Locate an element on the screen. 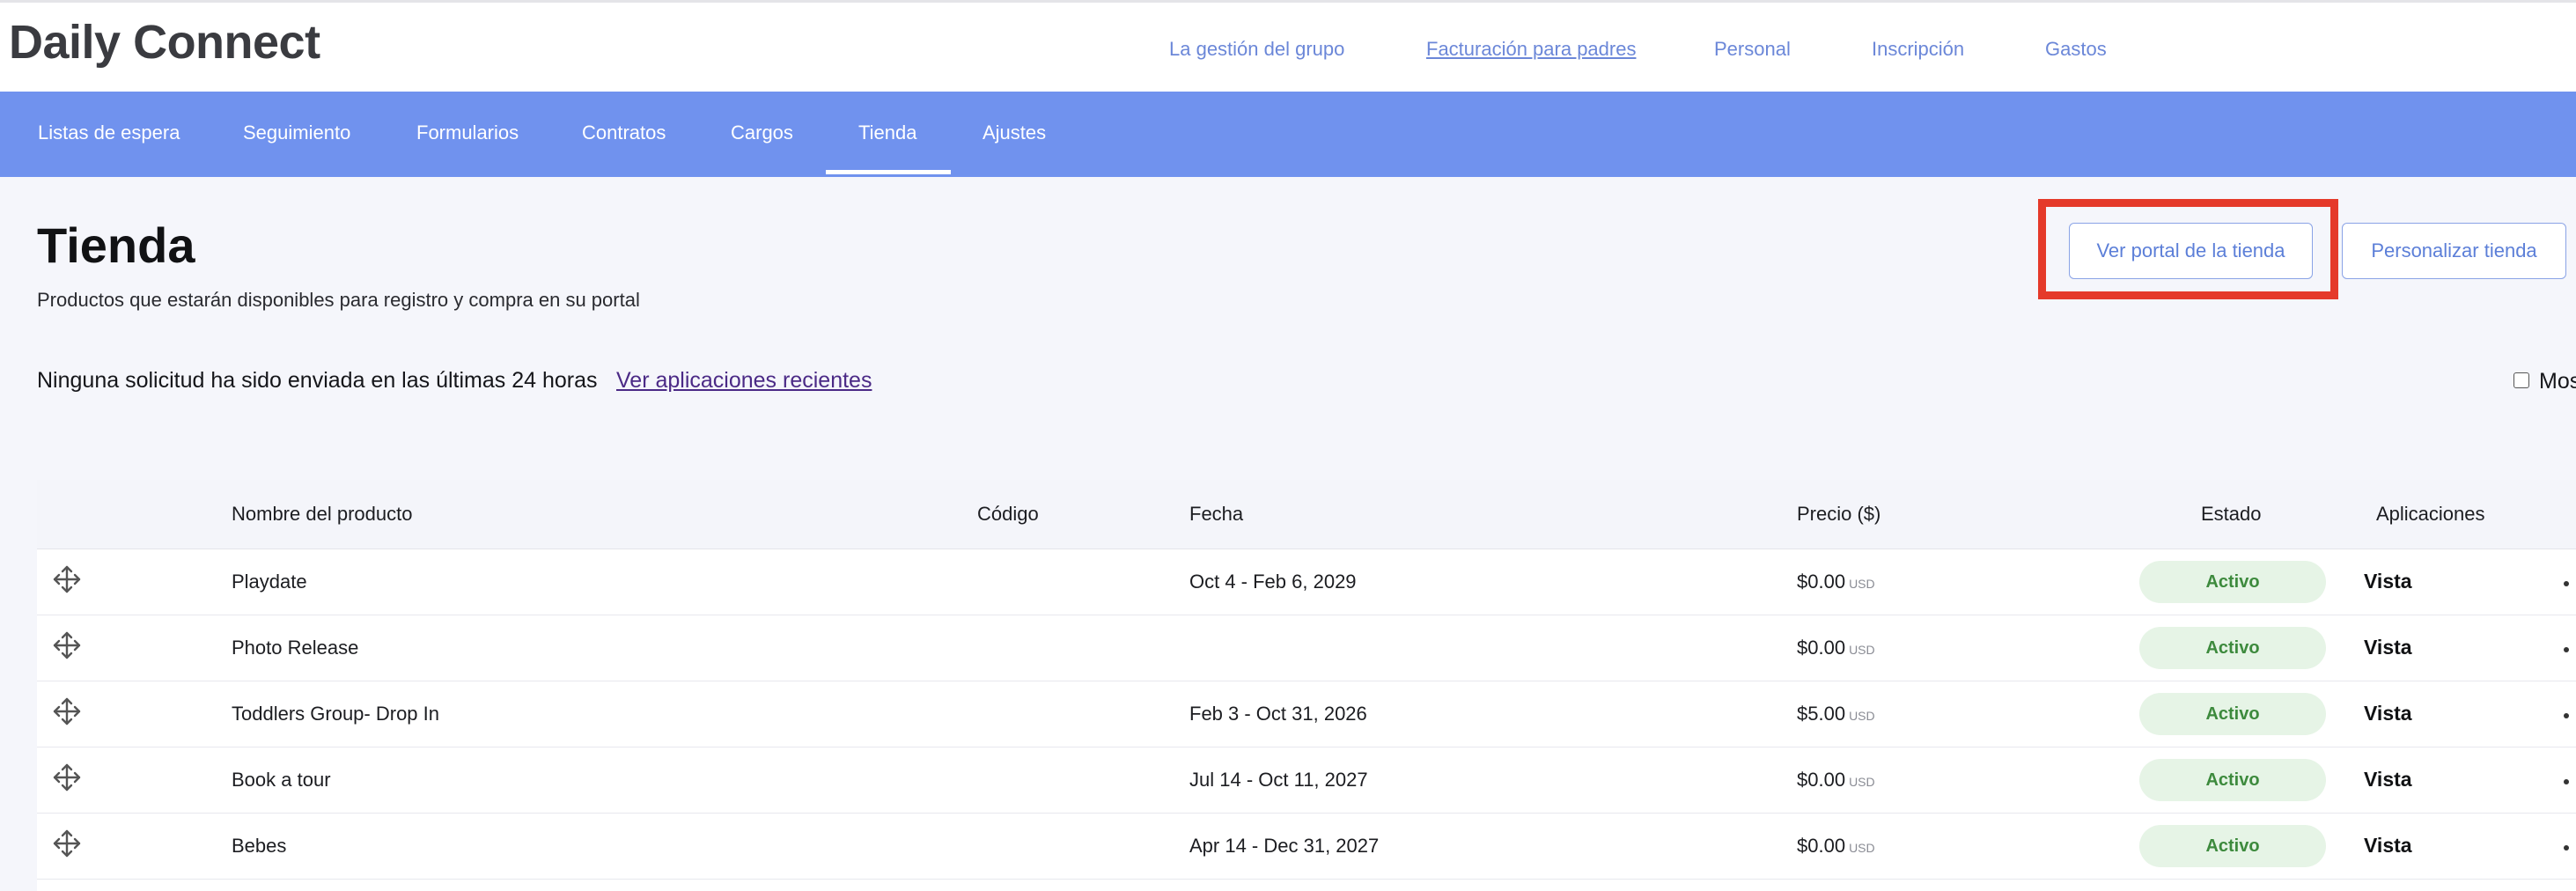 This screenshot has width=2576, height=891. active-tab-indicator is located at coordinates (889, 172).